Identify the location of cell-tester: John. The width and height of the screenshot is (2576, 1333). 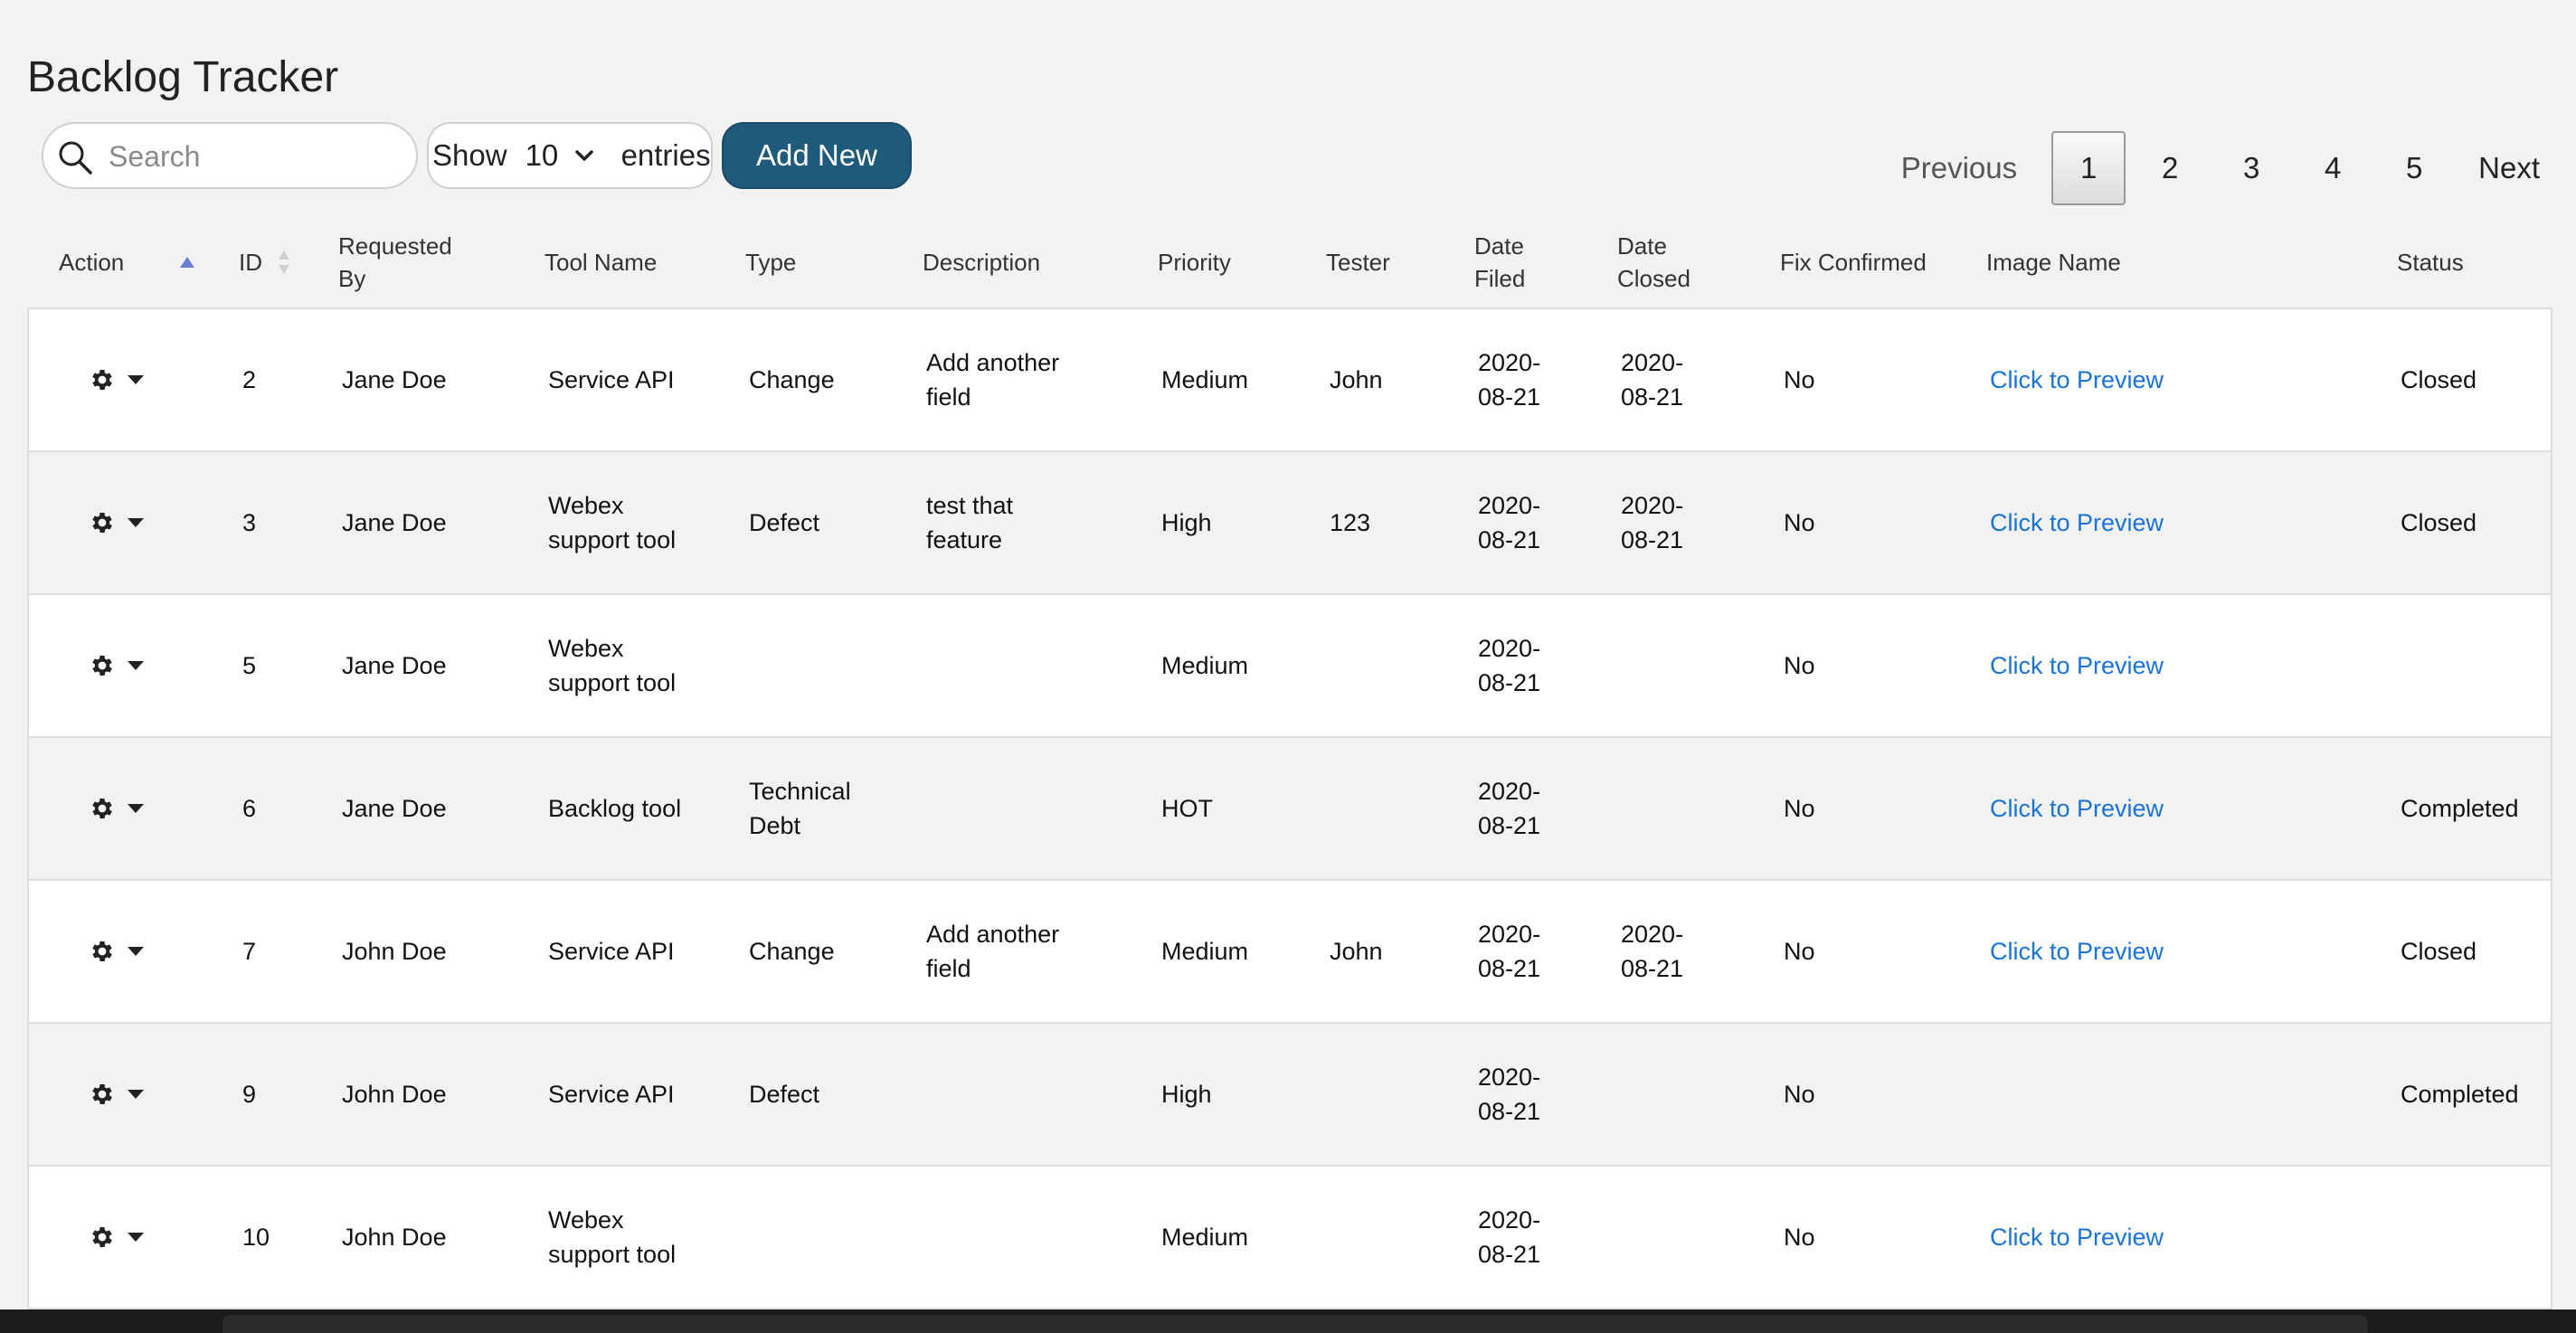
(1357, 380).